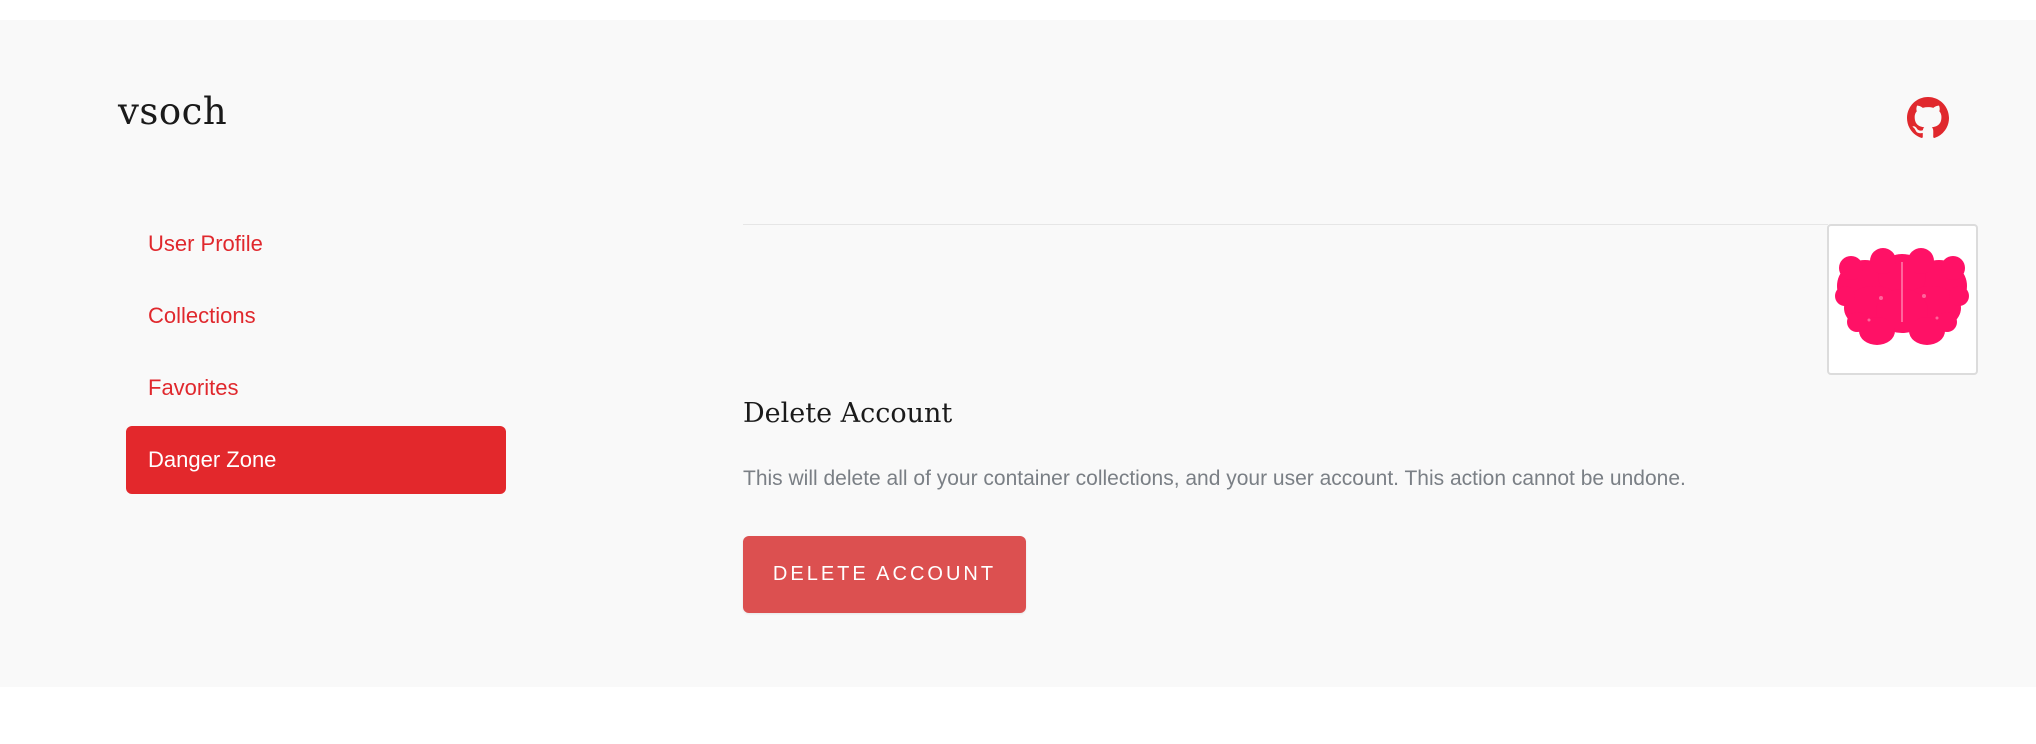 This screenshot has width=2036, height=744. Describe the element at coordinates (316, 388) in the screenshot. I see `sidebar-item-favorites: Favorites` at that location.